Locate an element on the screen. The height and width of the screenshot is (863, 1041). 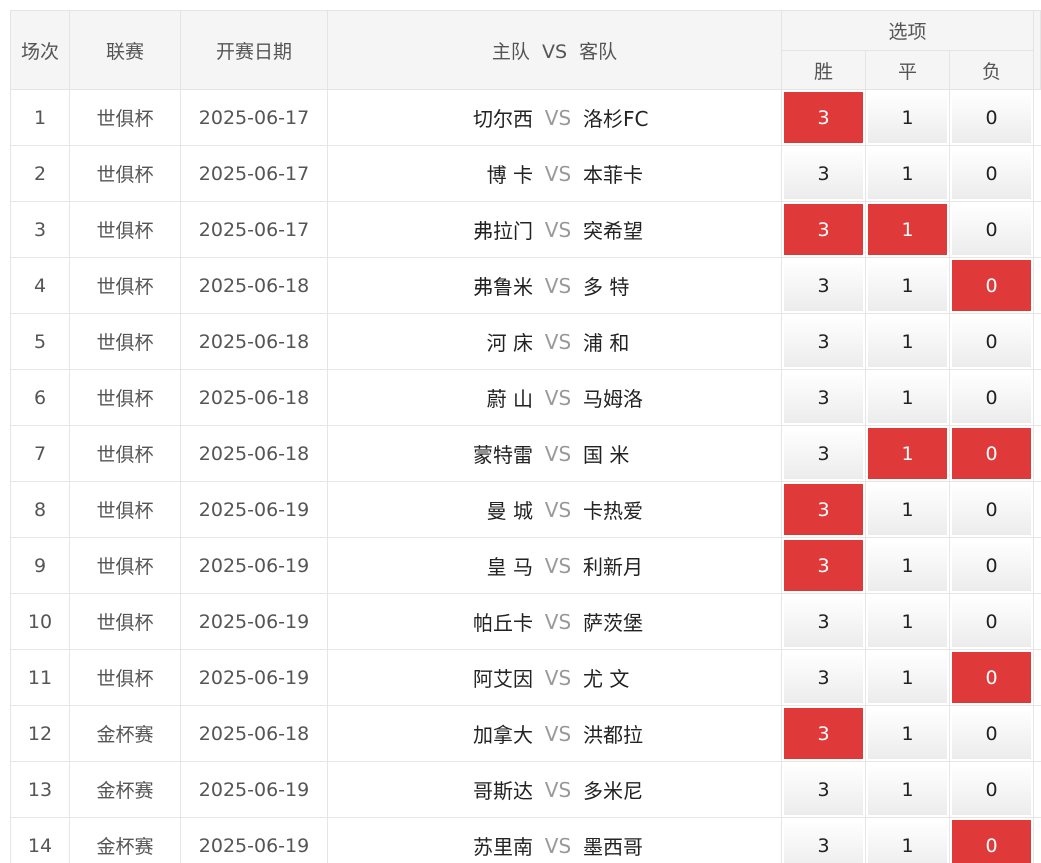
away-team: 浦 和 is located at coordinates (606, 343).